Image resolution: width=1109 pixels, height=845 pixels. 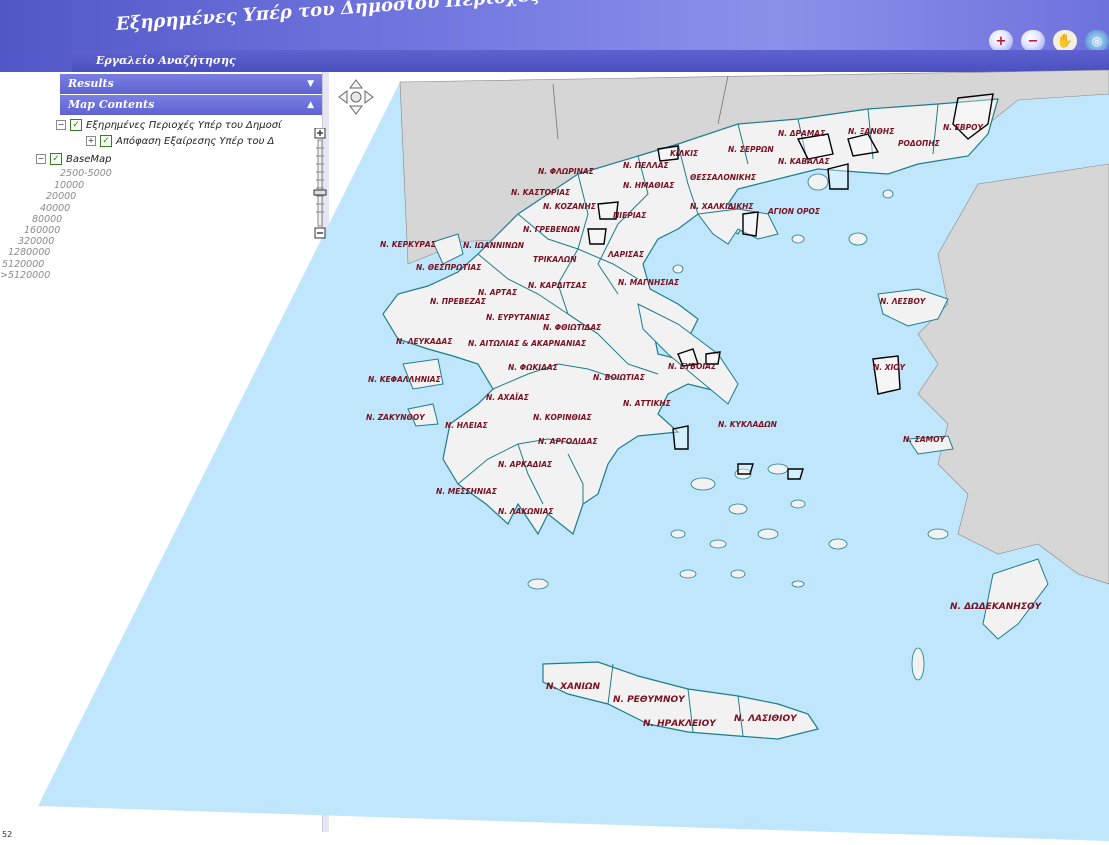 What do you see at coordinates (919, 143) in the screenshot?
I see `label-rodopis: ΡΟΔΟΠΗΣ` at bounding box center [919, 143].